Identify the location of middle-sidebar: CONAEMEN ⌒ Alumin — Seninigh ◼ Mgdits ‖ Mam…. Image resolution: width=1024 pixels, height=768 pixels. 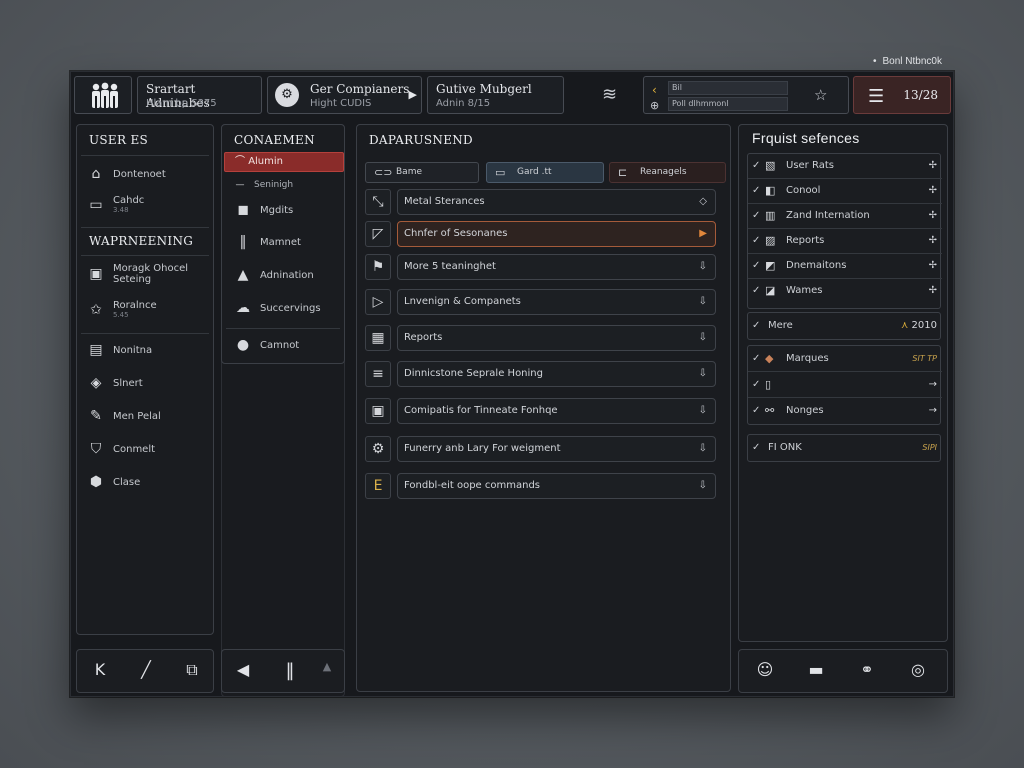
(283, 244).